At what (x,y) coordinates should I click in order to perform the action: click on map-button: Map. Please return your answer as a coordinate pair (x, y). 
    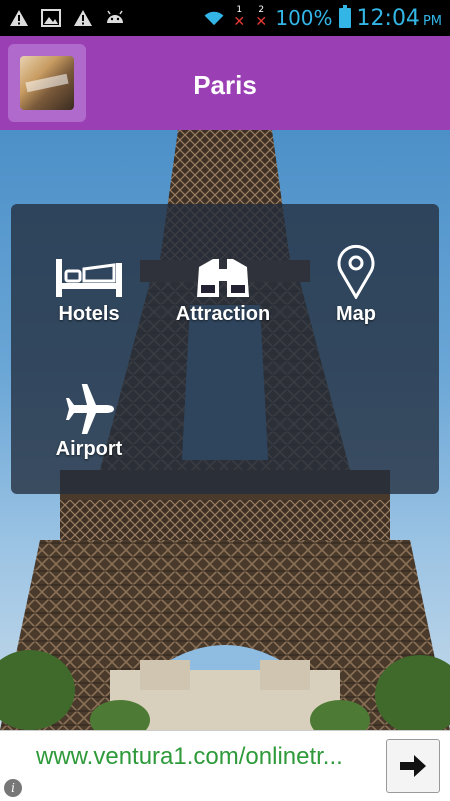
    Looking at the image, I should click on (356, 299).